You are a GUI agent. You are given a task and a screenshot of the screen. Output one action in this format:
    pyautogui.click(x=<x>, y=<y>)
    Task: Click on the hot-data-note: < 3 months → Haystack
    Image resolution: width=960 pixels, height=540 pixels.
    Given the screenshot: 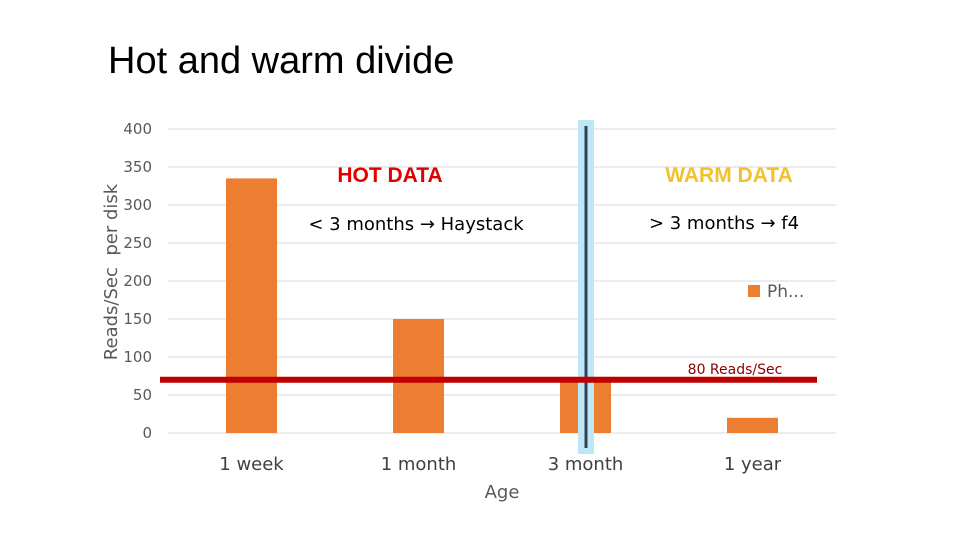 What is the action you would take?
    pyautogui.click(x=416, y=224)
    